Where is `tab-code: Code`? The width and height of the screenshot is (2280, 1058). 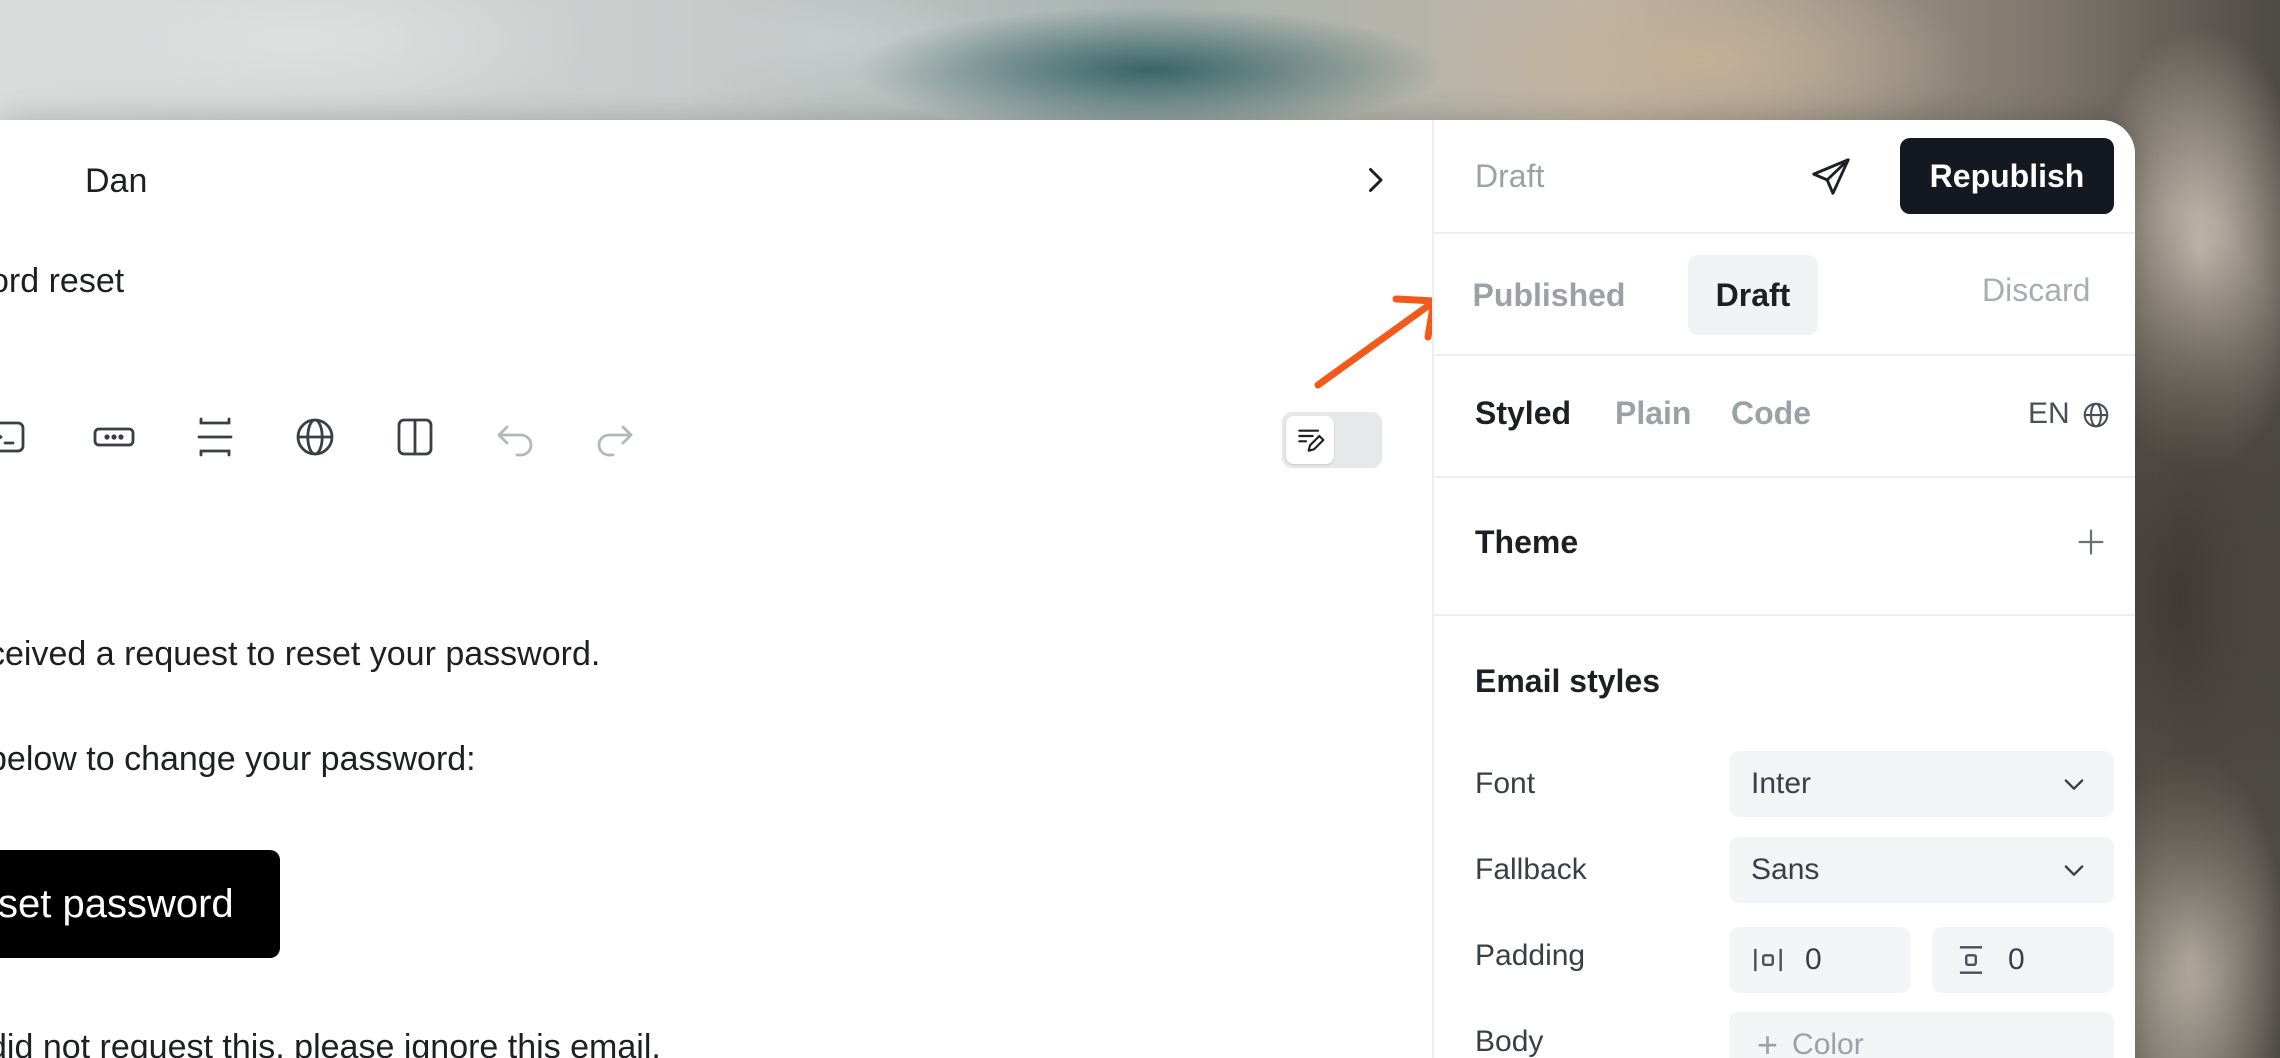
tab-code: Code is located at coordinates (1771, 413).